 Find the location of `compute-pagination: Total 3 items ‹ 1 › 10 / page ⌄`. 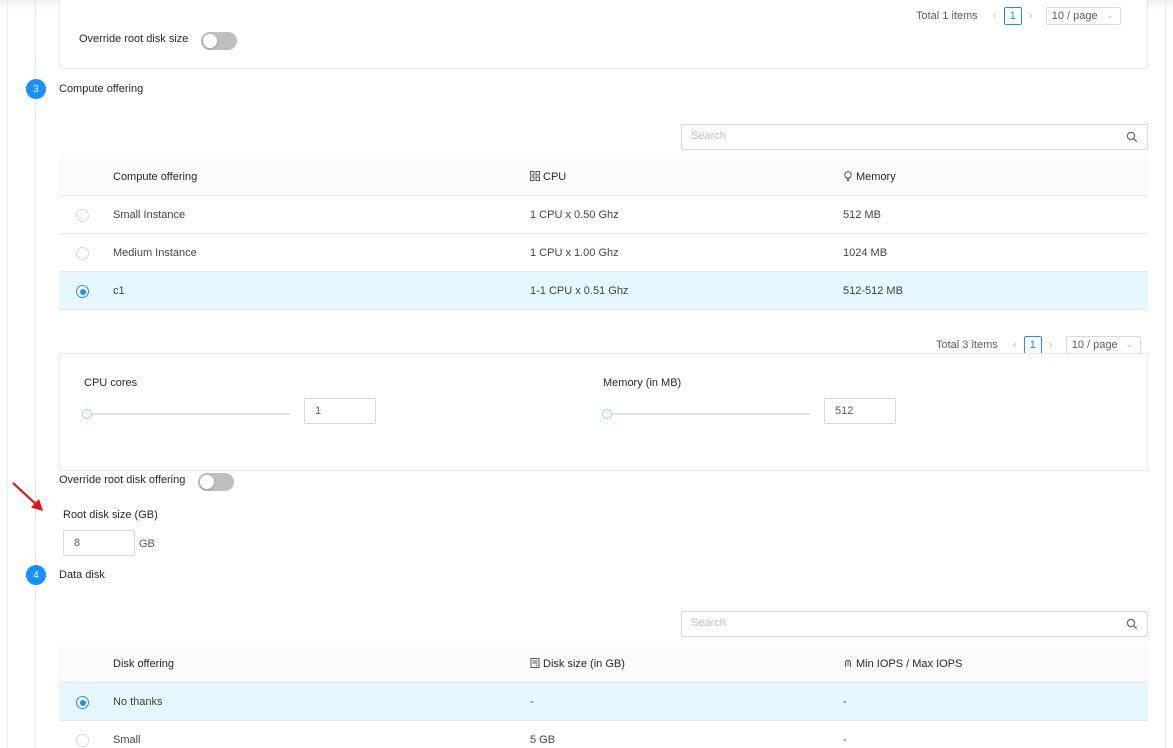

compute-pagination: Total 3 items ‹ 1 › 10 / page ⌄ is located at coordinates (1038, 345).